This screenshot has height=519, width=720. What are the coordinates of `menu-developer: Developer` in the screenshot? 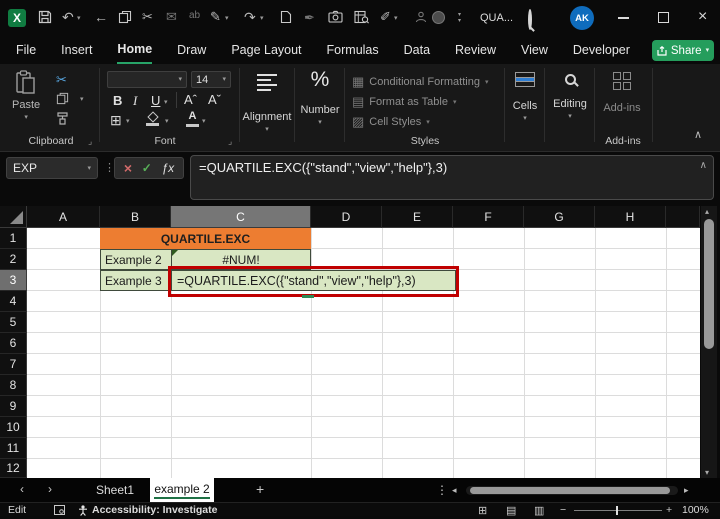 It's located at (601, 50).